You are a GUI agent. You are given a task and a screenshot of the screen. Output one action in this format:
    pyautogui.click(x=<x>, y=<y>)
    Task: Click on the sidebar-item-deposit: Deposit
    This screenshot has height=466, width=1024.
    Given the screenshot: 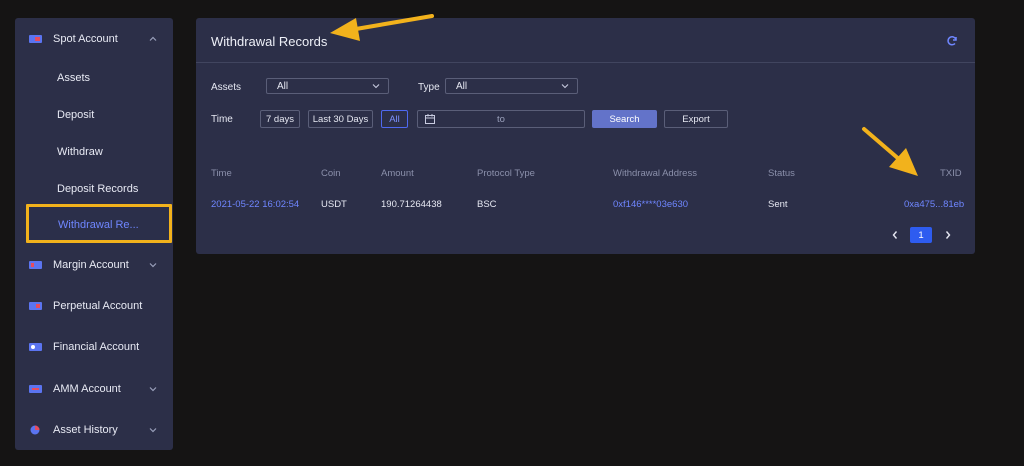 What is the action you would take?
    pyautogui.click(x=94, y=115)
    